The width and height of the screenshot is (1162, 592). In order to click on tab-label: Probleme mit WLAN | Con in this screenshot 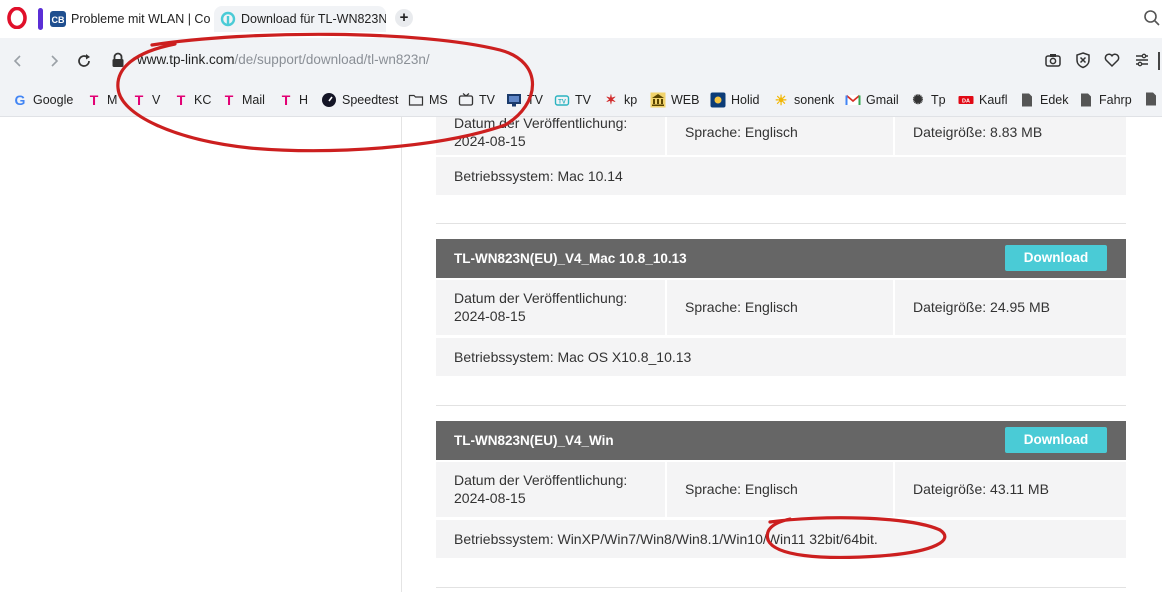, I will do `click(140, 19)`.